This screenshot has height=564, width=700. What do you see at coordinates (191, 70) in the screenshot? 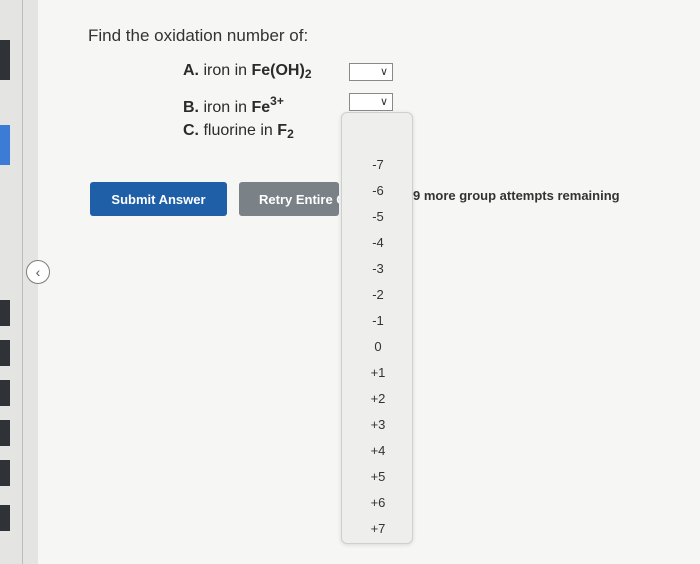
I see `item-letter: A.` at bounding box center [191, 70].